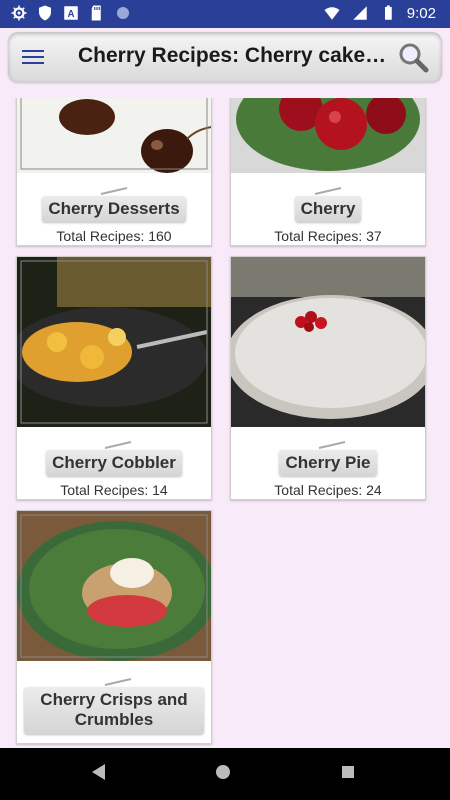 The width and height of the screenshot is (450, 800). What do you see at coordinates (98, 772) in the screenshot?
I see `back-icon` at bounding box center [98, 772].